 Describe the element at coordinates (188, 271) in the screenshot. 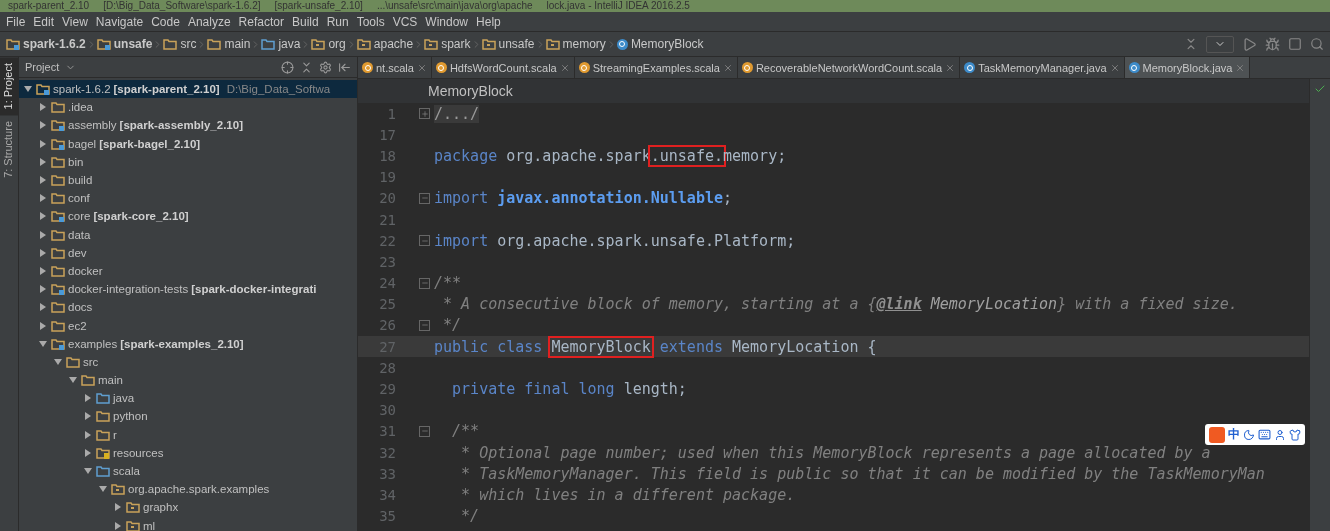

I see `tree-item: docker` at that location.